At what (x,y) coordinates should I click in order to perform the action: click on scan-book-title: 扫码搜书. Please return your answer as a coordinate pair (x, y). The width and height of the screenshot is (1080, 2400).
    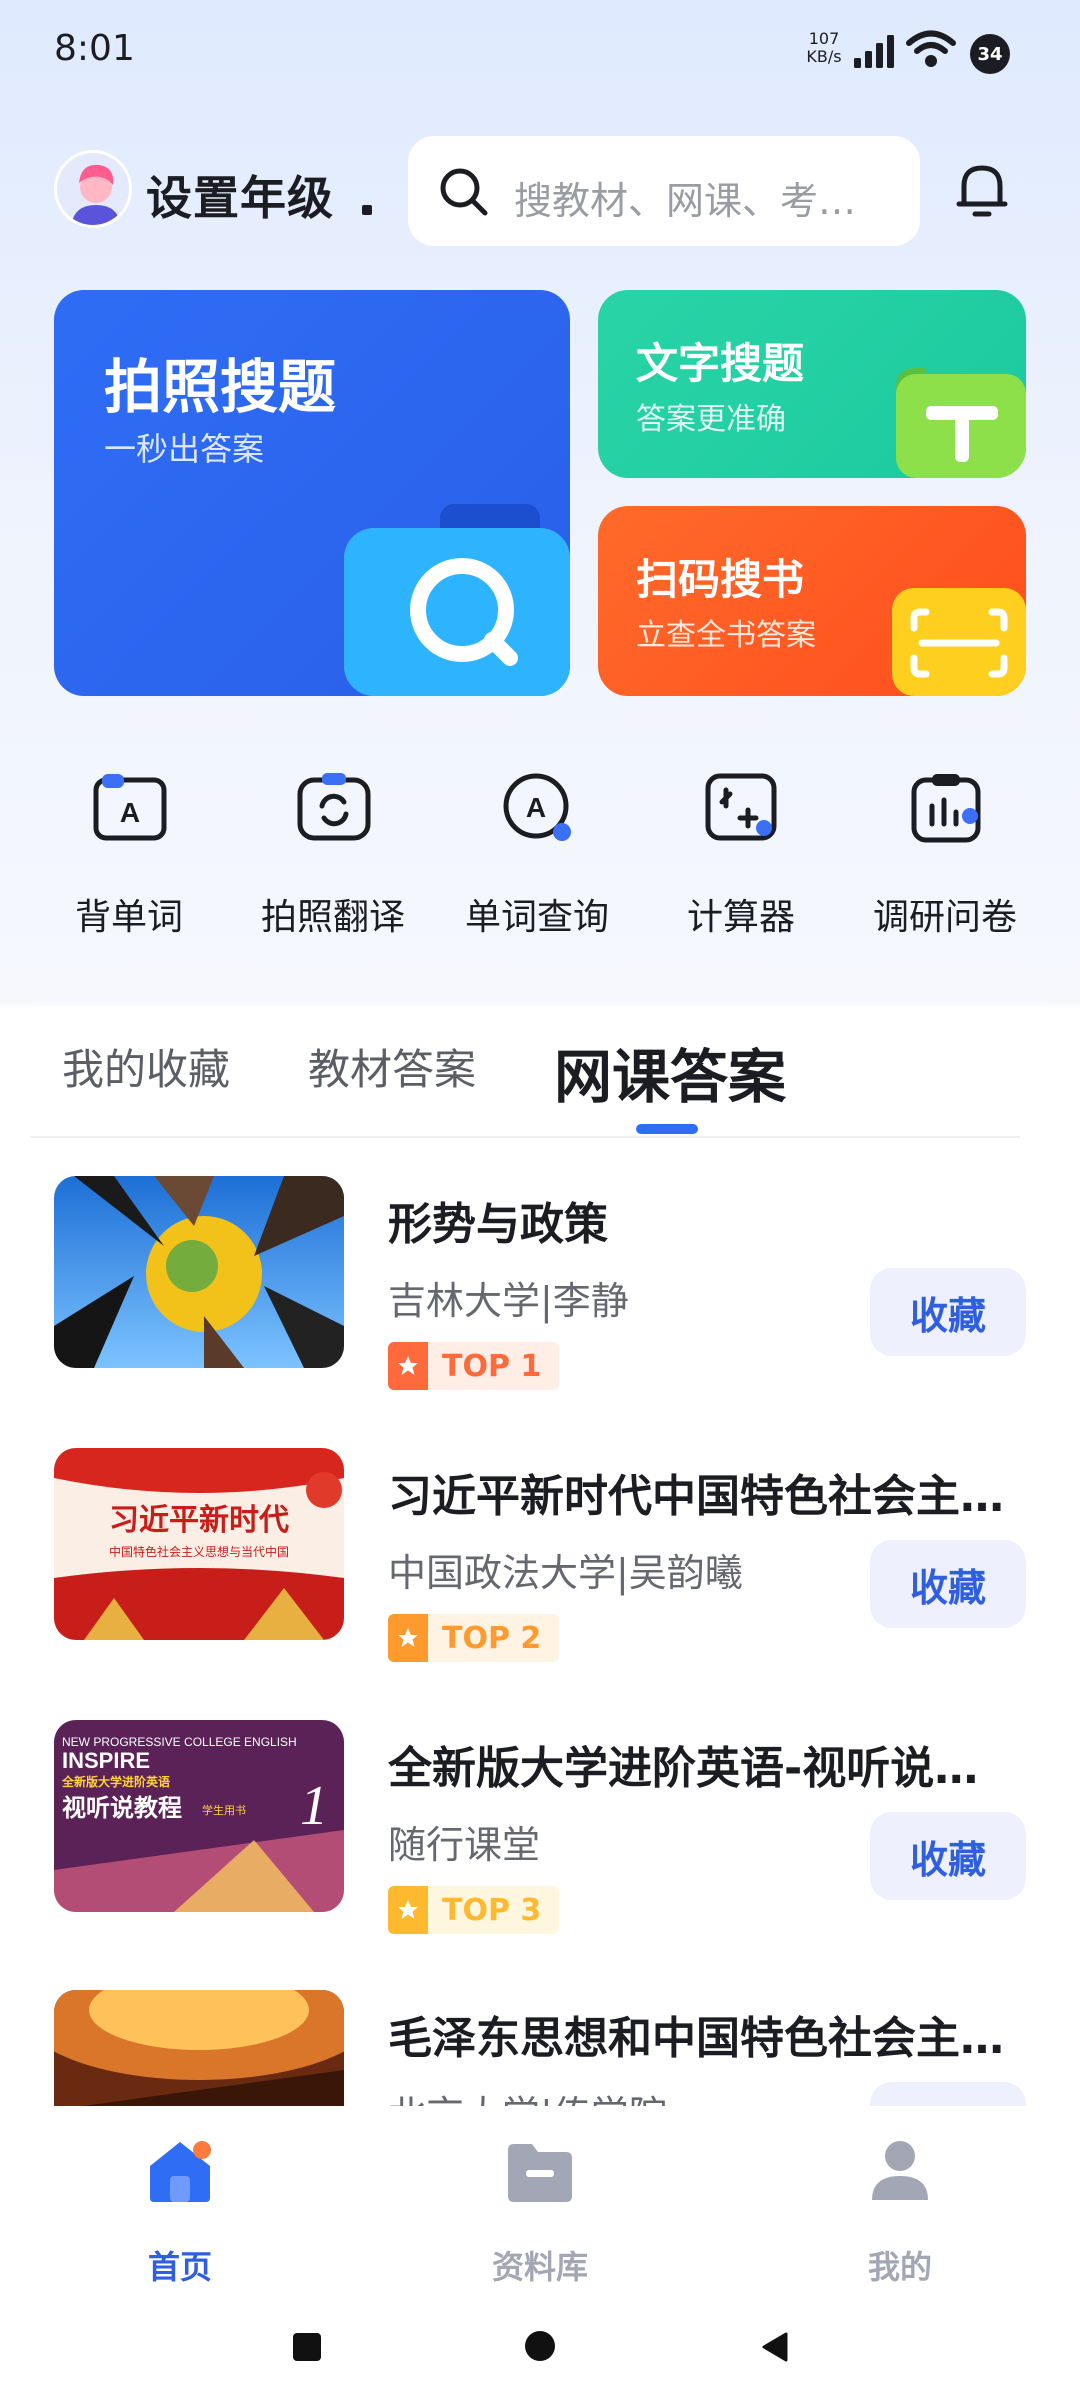
    Looking at the image, I should click on (720, 579).